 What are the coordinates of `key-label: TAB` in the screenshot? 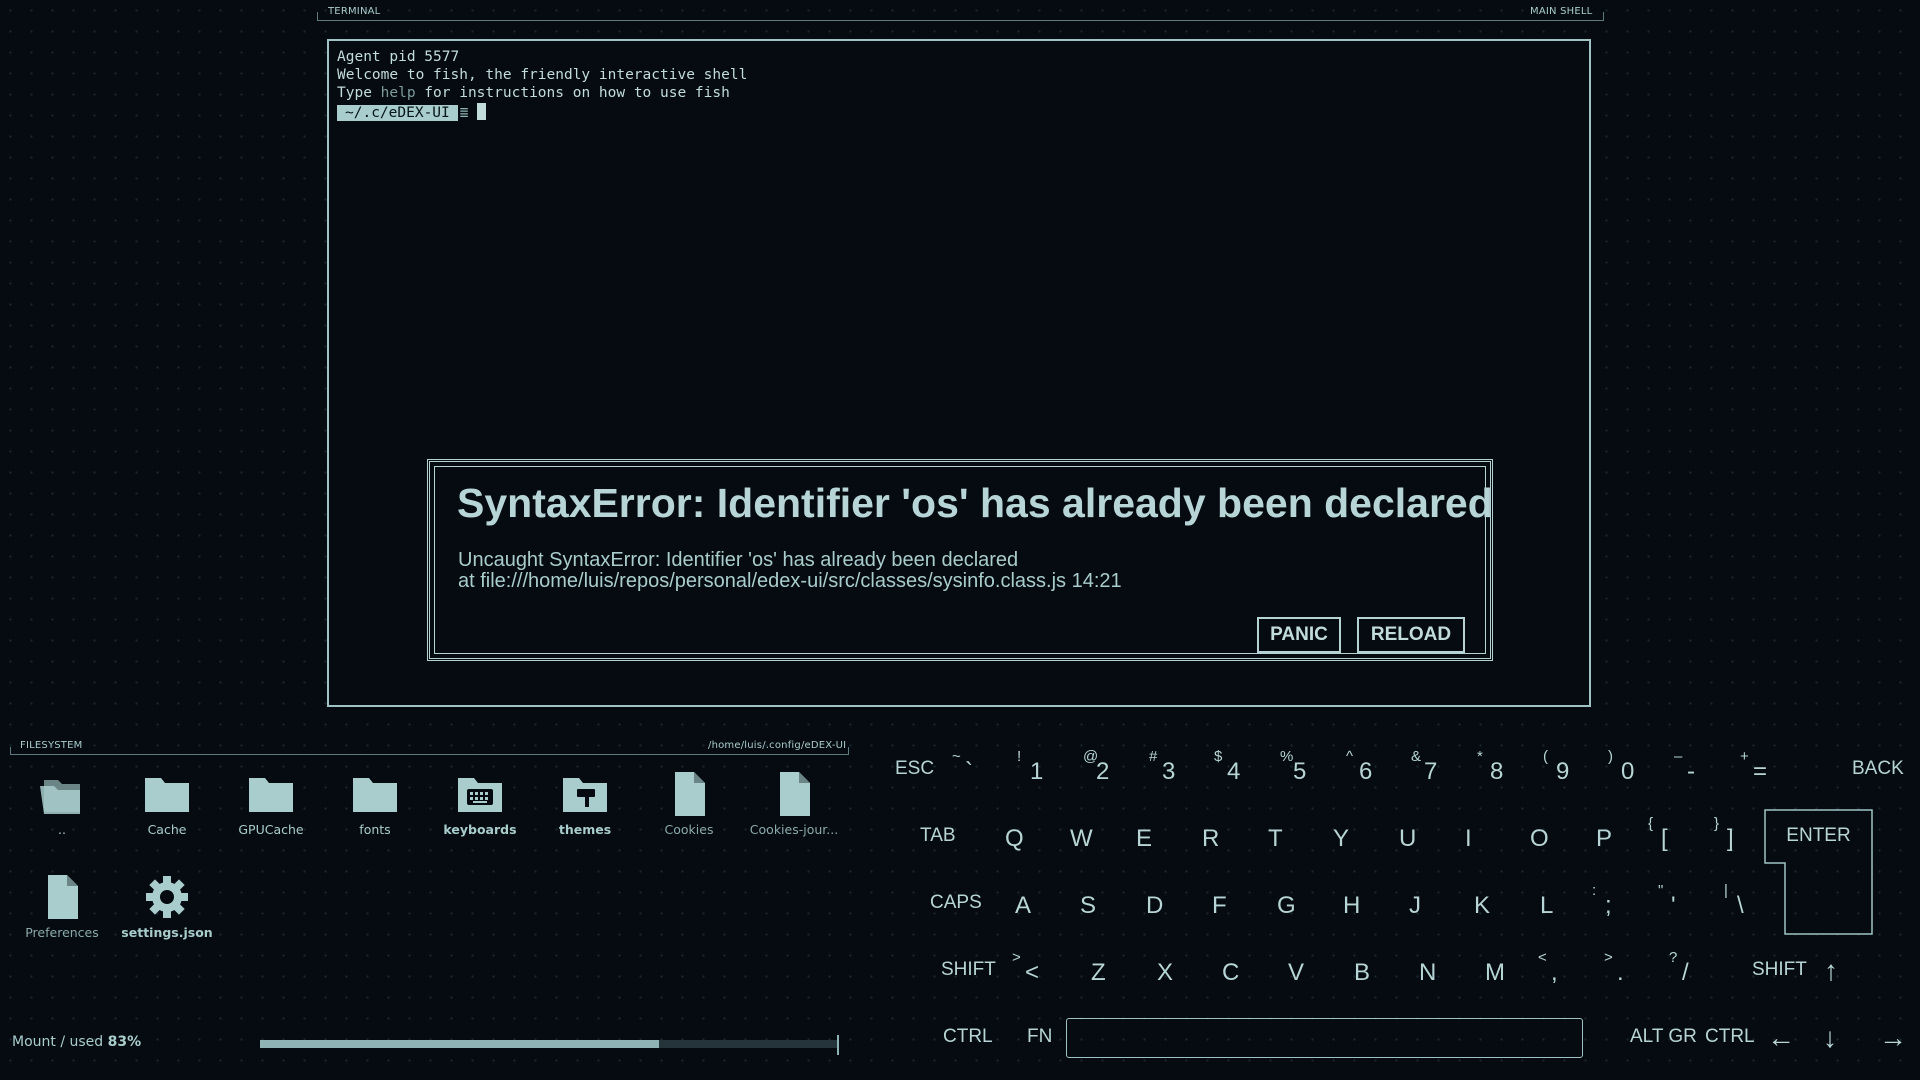 It's located at (938, 835).